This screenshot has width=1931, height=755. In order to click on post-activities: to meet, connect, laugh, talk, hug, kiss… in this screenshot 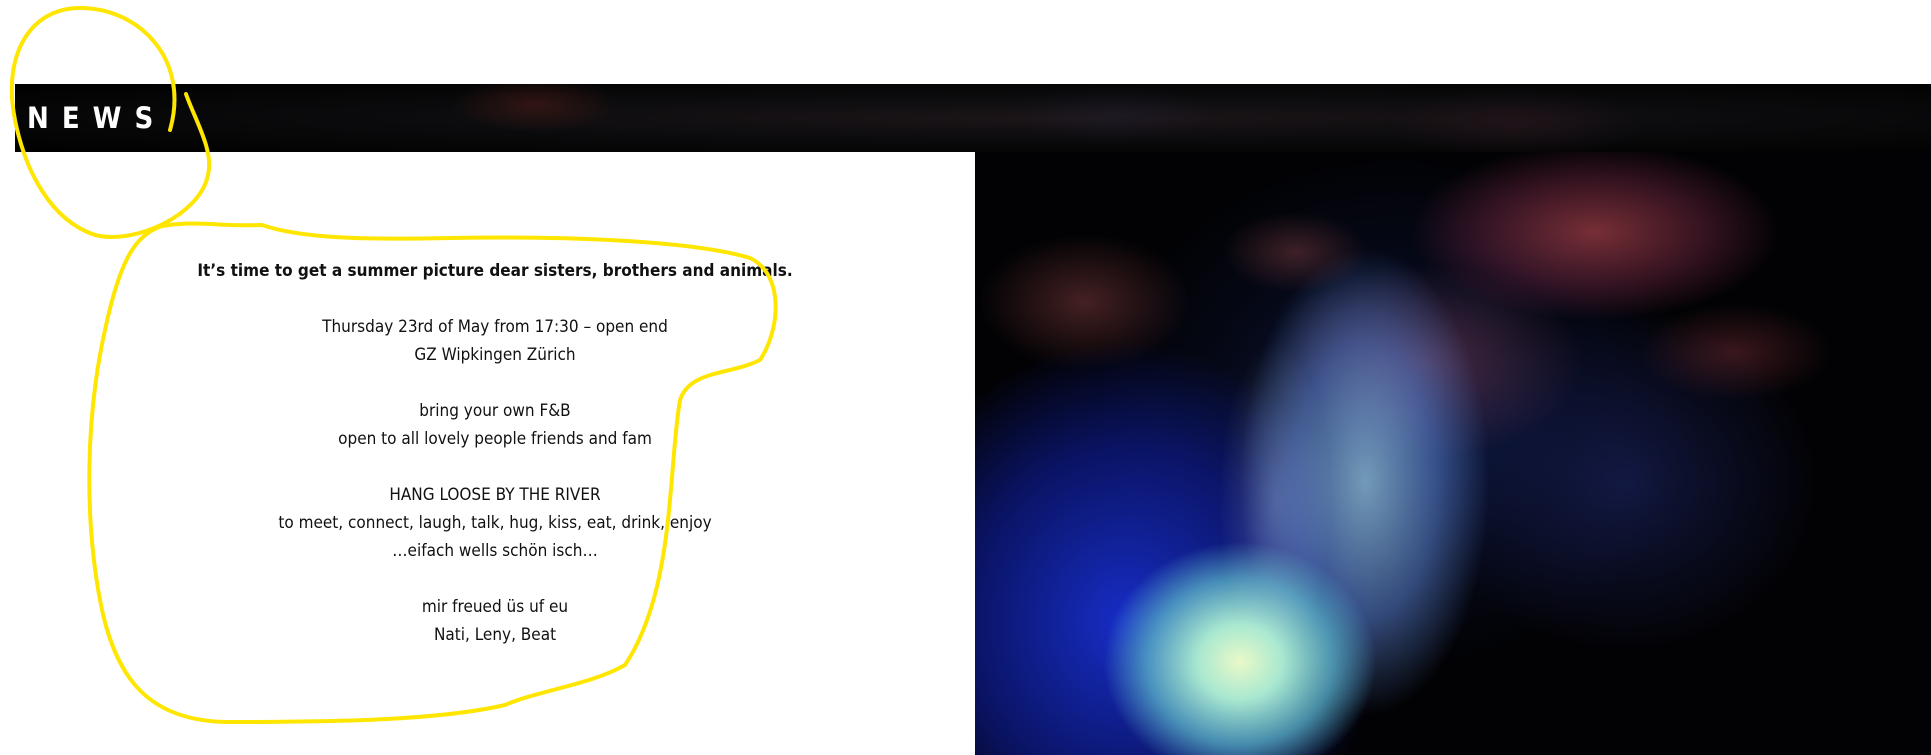, I will do `click(495, 523)`.